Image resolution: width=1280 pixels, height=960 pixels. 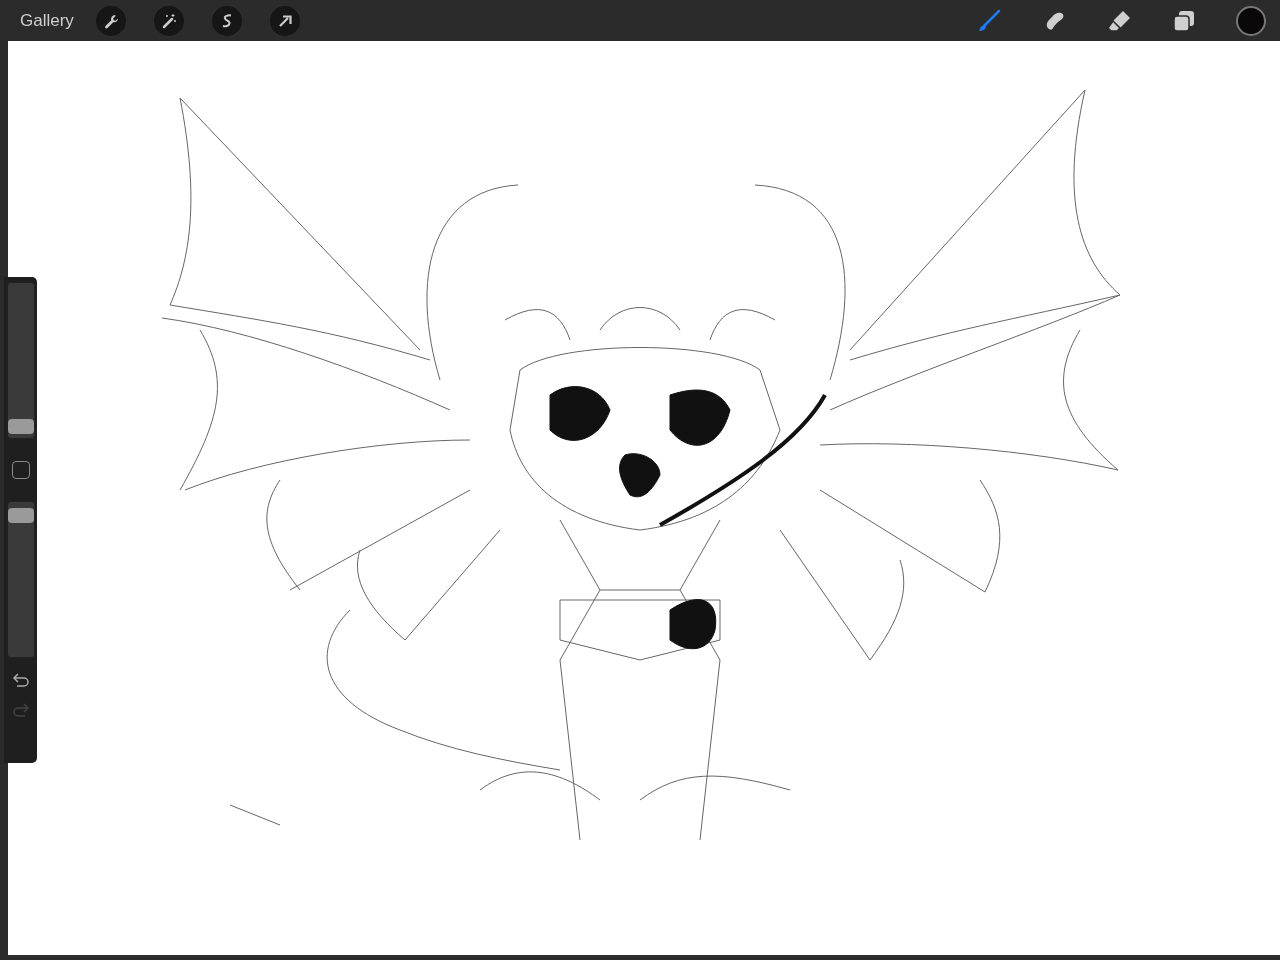 What do you see at coordinates (168, 20) in the screenshot?
I see `wand-icon` at bounding box center [168, 20].